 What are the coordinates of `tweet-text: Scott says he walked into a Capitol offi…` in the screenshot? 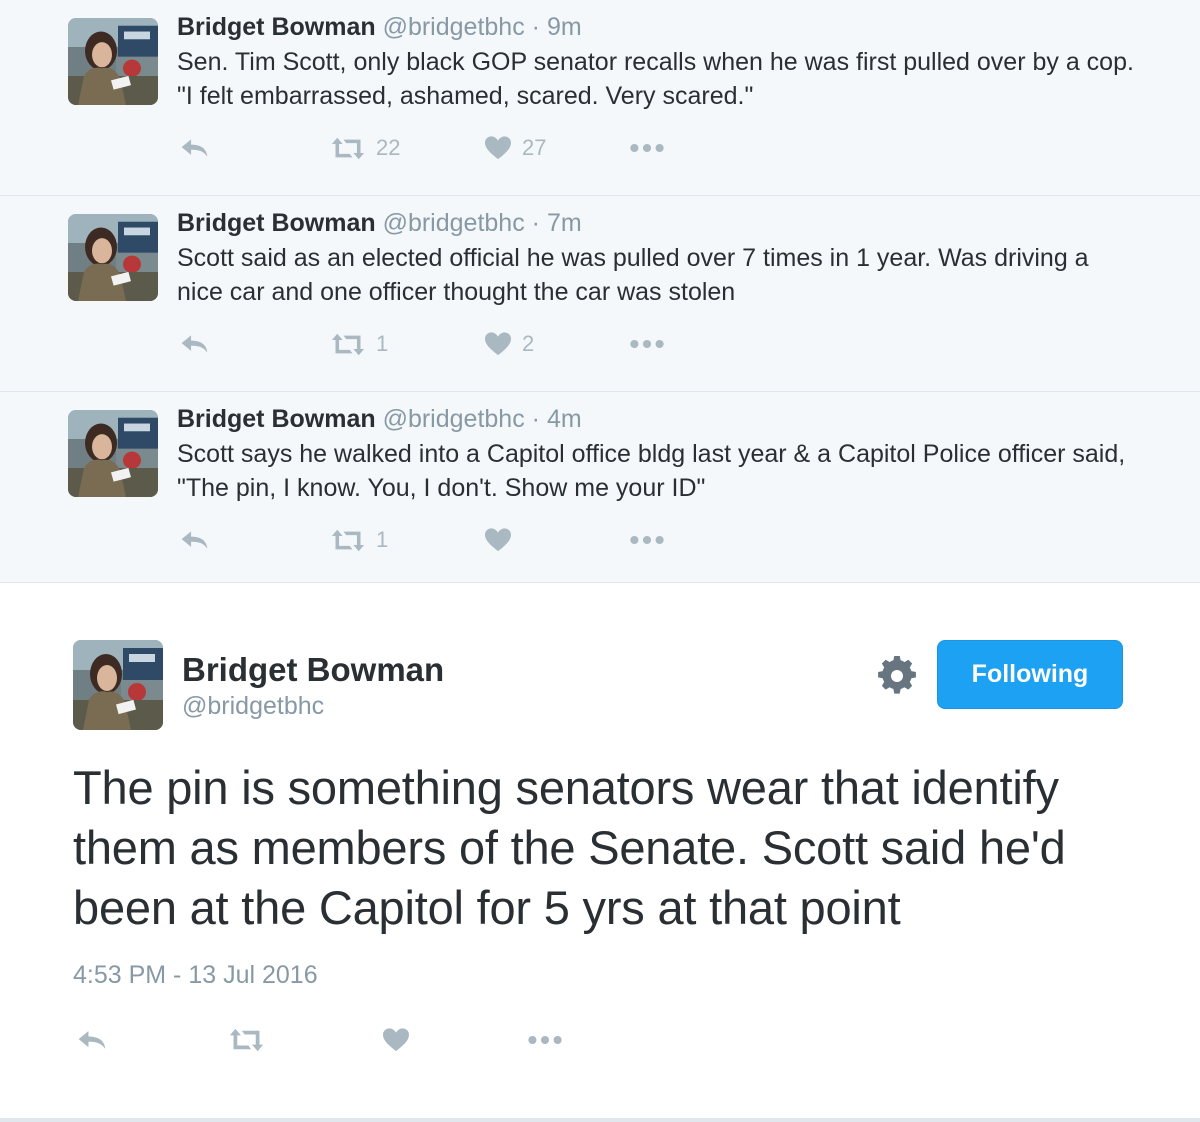 It's located at (651, 471).